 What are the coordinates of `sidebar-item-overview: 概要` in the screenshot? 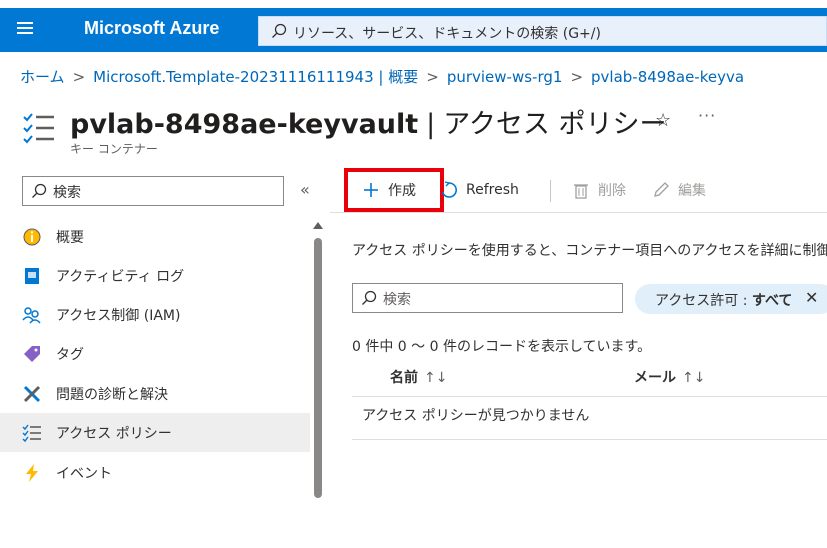 It's located at (155, 236).